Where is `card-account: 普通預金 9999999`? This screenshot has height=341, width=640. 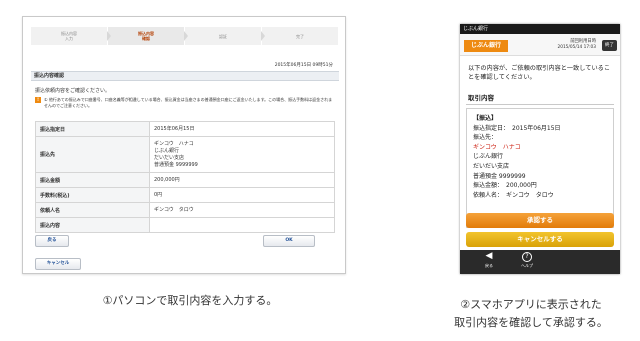 card-account: 普通預金 9999999 is located at coordinates (499, 176).